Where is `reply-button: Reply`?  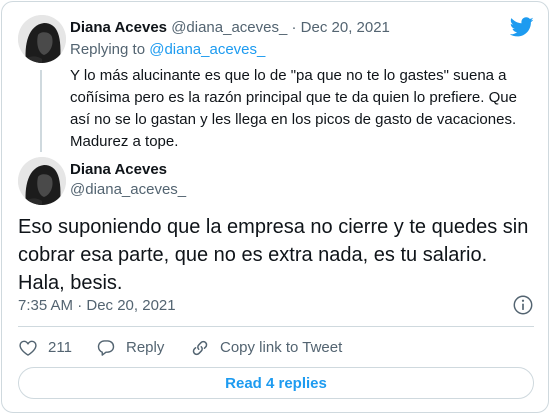
reply-button: Reply is located at coordinates (130, 348).